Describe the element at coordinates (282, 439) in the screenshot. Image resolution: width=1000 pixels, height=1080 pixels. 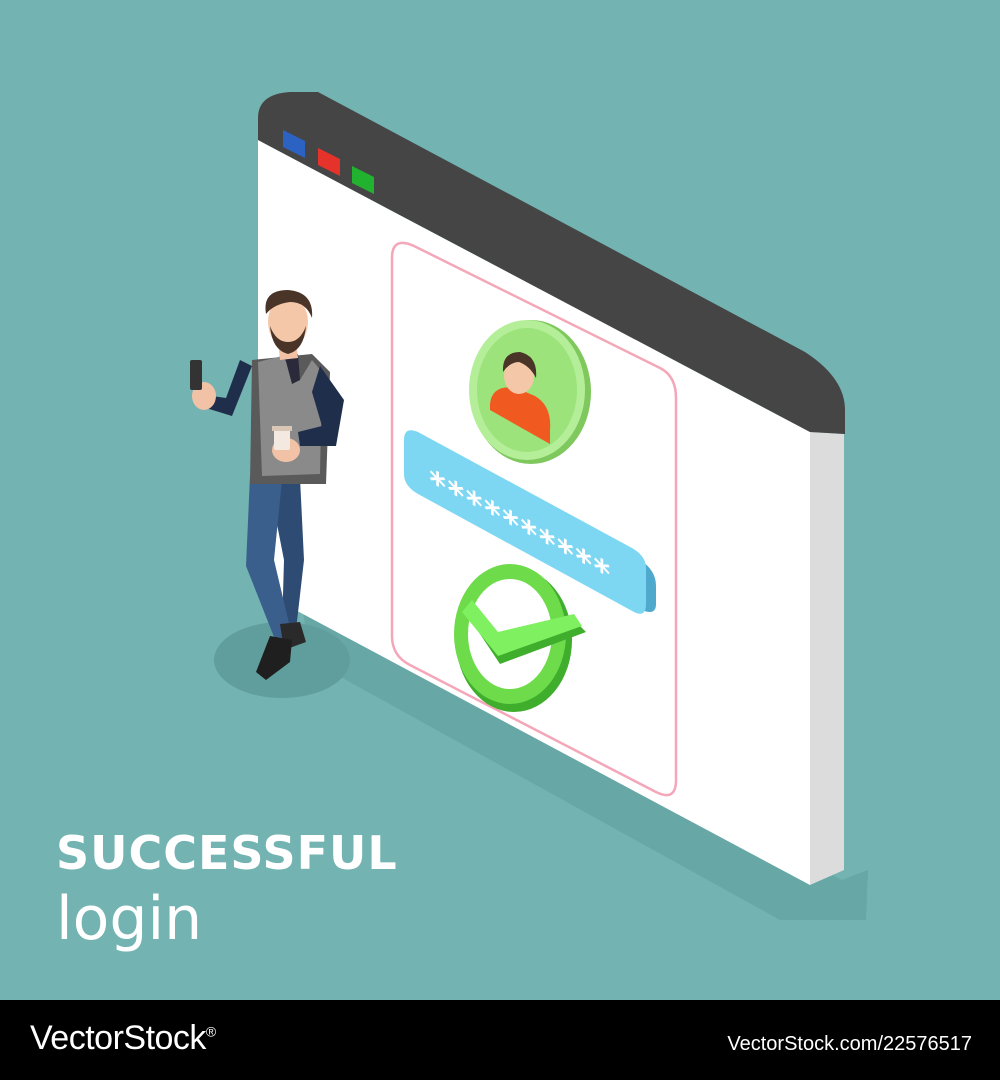
I see `coffee-cup-icon` at that location.